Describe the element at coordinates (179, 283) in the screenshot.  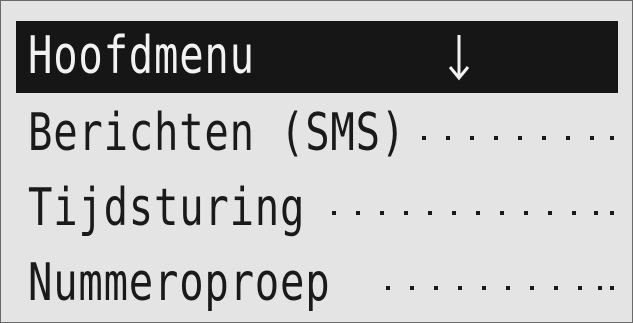
I see `menu-item-label: Nummeroproep` at that location.